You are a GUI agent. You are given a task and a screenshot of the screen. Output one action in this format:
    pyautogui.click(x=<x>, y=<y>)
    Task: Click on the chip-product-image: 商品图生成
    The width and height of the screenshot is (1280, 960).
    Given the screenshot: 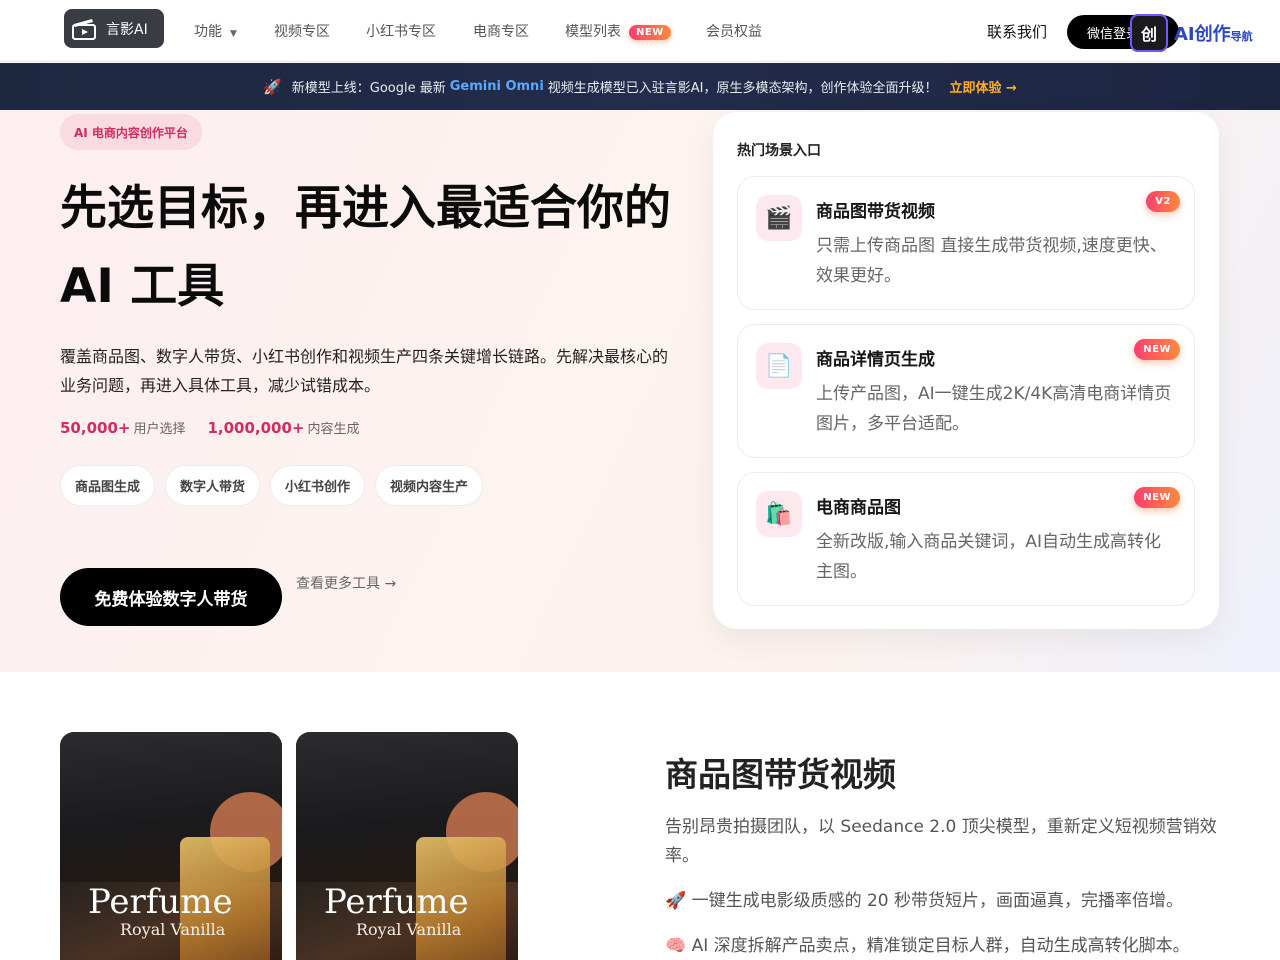 What is the action you would take?
    pyautogui.click(x=108, y=485)
    